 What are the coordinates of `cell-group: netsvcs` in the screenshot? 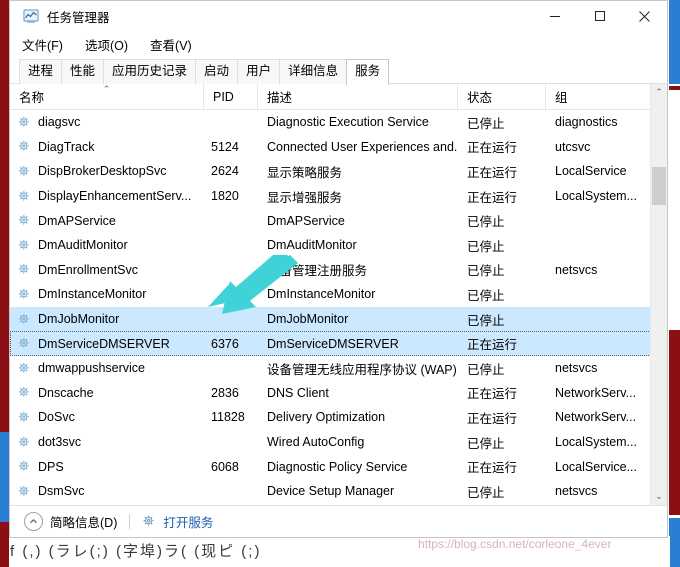 It's located at (576, 368).